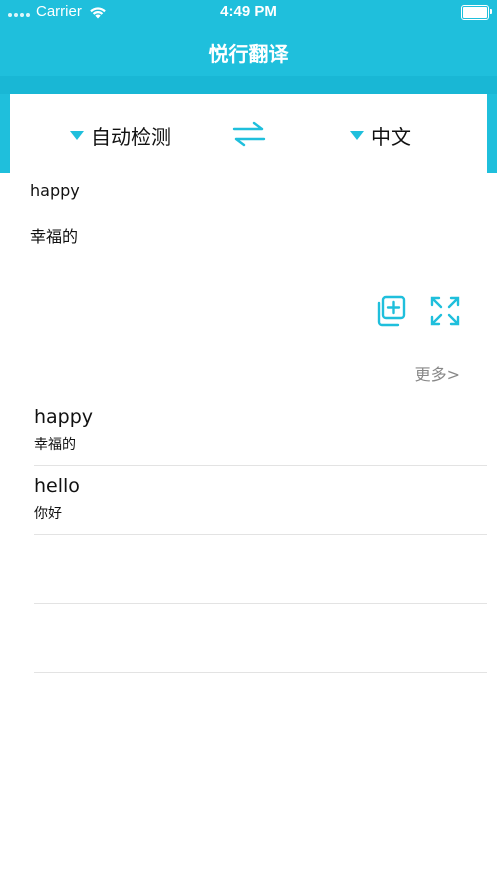 The width and height of the screenshot is (497, 883). I want to click on history-translation: 你好, so click(48, 514).